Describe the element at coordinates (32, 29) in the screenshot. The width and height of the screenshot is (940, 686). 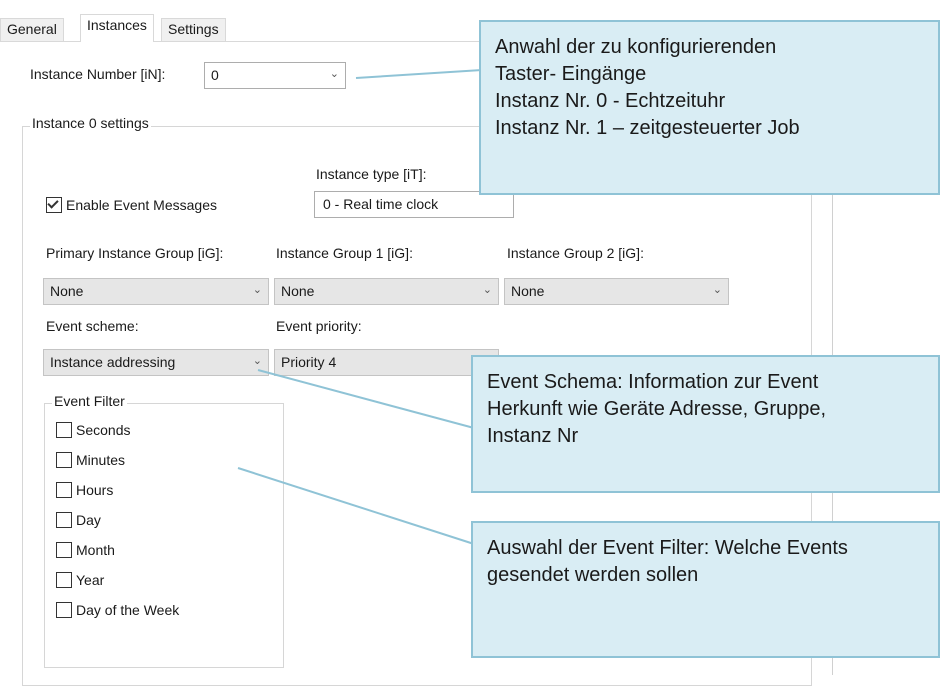
I see `tab-general: General` at that location.